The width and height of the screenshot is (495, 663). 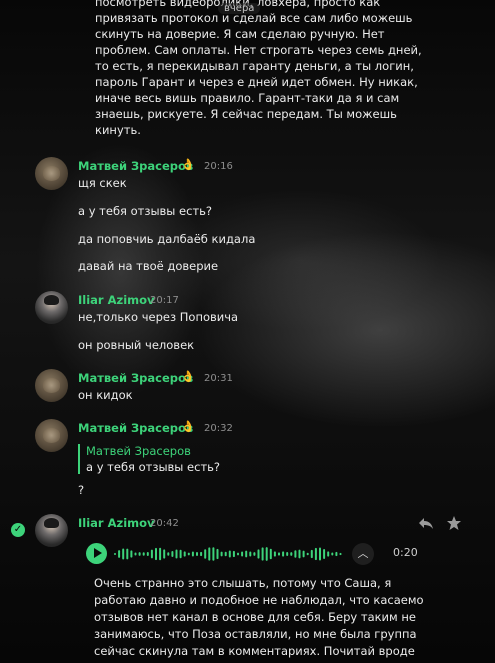 What do you see at coordinates (454, 523) in the screenshot?
I see `star-icon` at bounding box center [454, 523].